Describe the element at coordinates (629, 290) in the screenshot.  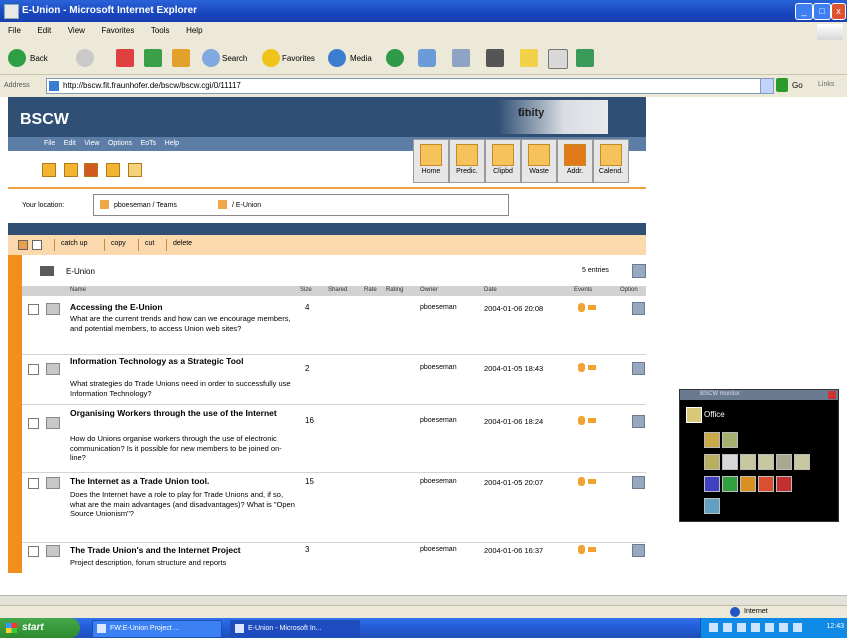
I see `col-option: Option` at that location.